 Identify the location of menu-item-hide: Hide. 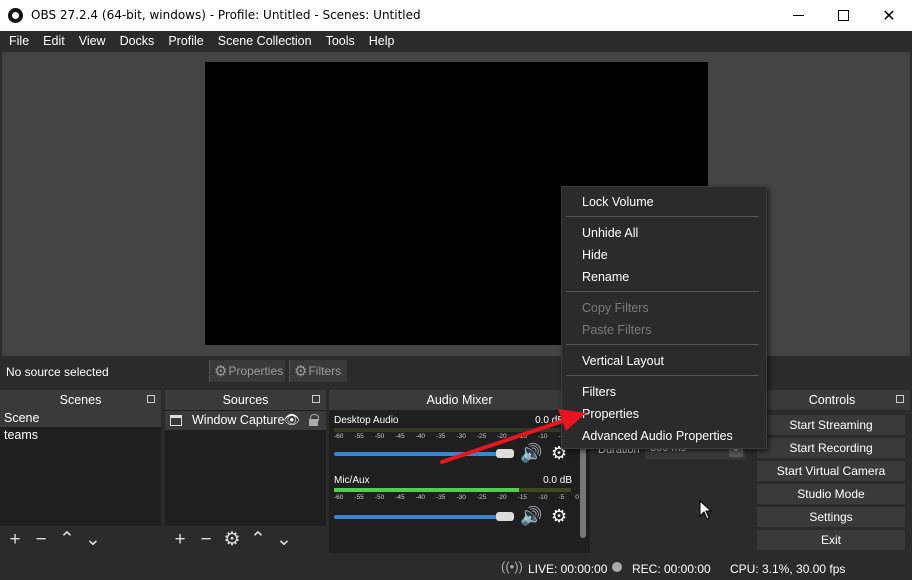
(595, 255).